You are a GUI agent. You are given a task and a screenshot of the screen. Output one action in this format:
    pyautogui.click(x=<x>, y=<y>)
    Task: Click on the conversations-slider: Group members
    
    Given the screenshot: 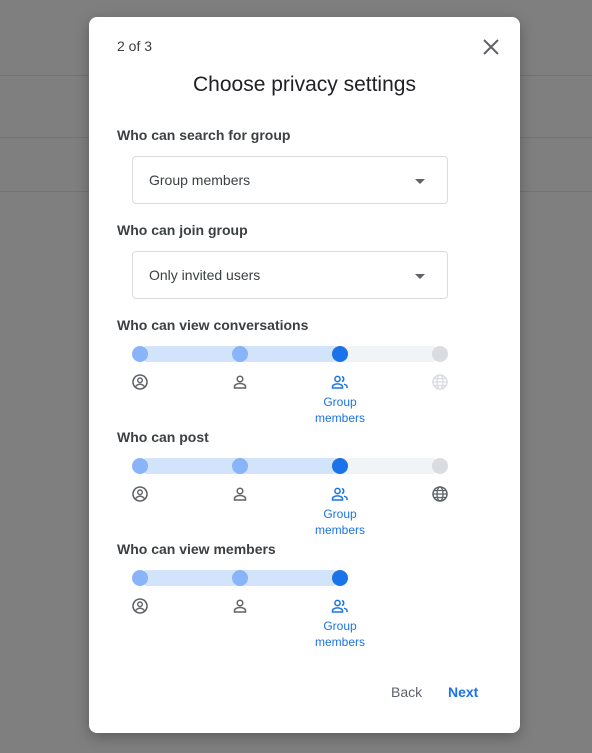 What is the action you would take?
    pyautogui.click(x=291, y=383)
    